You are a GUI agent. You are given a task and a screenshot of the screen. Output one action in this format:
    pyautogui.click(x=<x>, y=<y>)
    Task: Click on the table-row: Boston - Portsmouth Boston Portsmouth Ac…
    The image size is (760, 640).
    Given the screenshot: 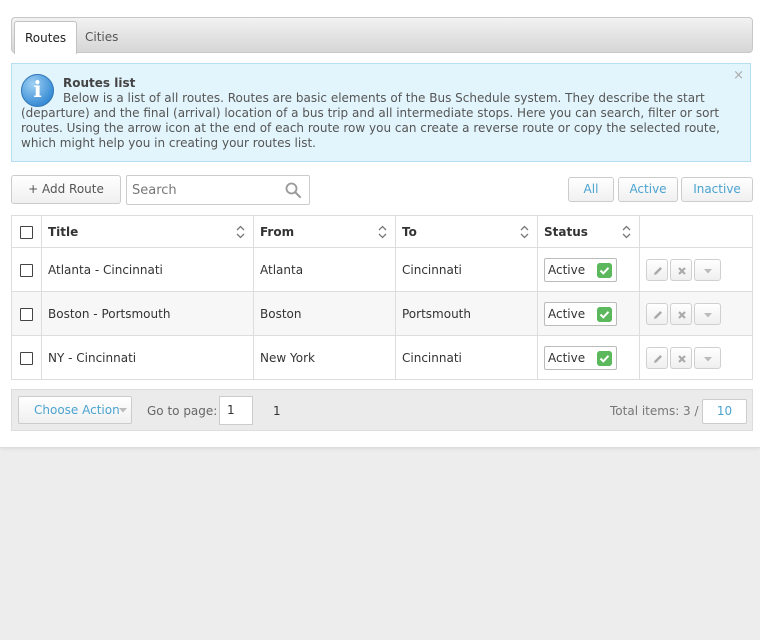 What is the action you would take?
    pyautogui.click(x=382, y=313)
    